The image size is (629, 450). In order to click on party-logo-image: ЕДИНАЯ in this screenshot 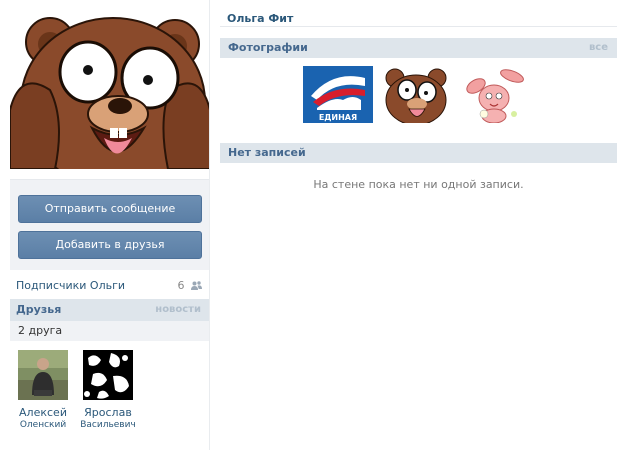, I will do `click(338, 94)`.